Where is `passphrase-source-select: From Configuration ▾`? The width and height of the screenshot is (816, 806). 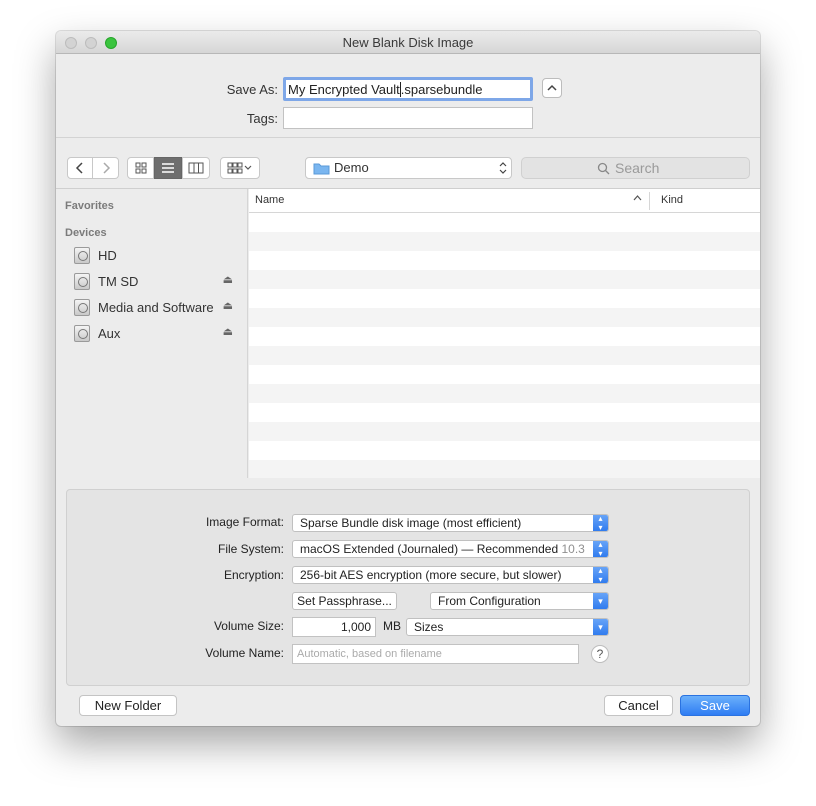
passphrase-source-select: From Configuration ▾ is located at coordinates (519, 601).